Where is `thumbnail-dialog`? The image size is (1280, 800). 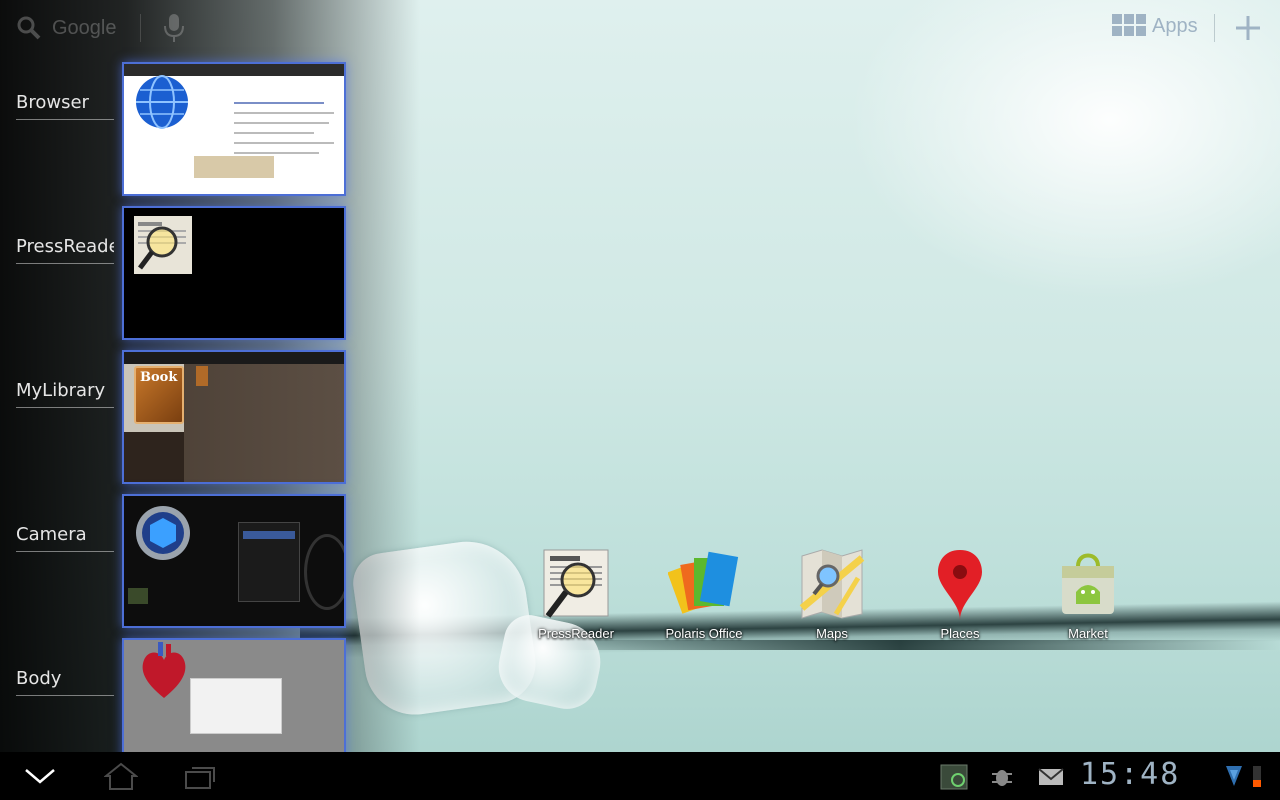 thumbnail-dialog is located at coordinates (236, 706).